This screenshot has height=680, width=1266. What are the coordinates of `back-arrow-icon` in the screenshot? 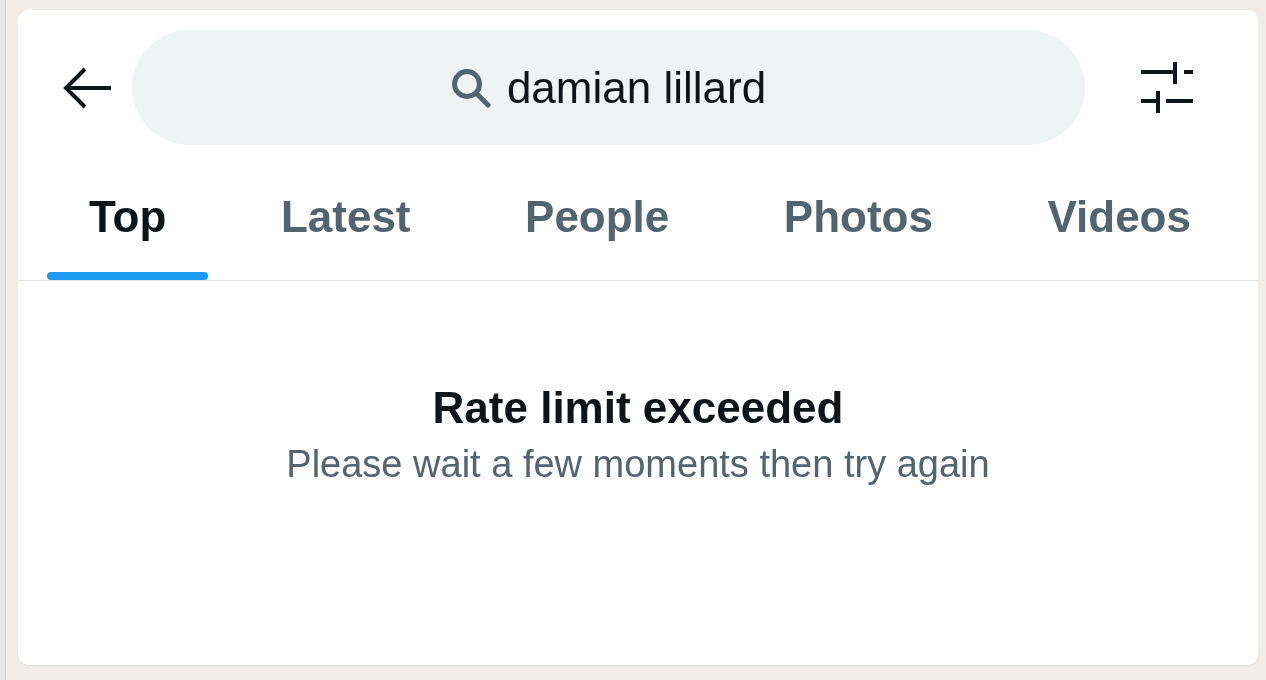 It's located at (87, 87).